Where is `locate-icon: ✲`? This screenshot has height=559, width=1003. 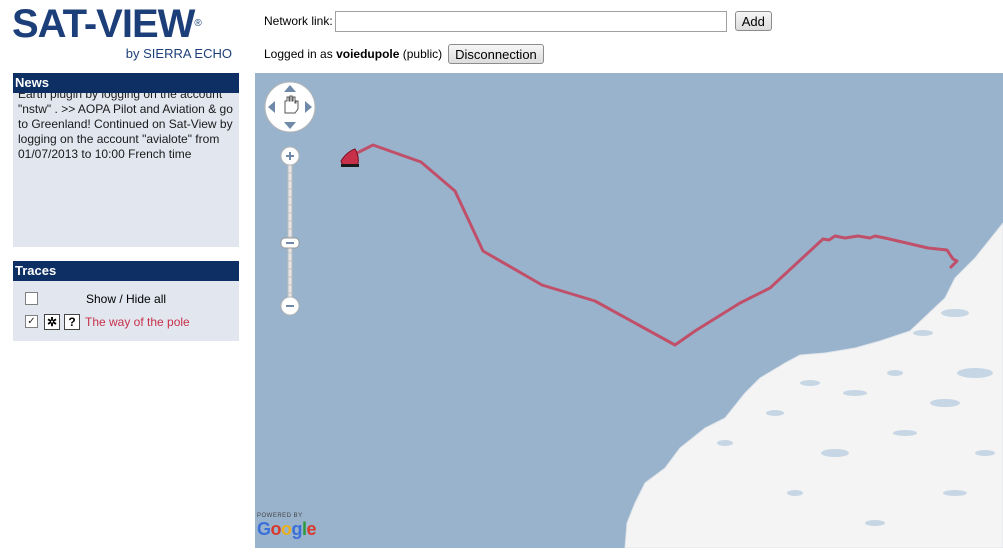 locate-icon: ✲ is located at coordinates (52, 321).